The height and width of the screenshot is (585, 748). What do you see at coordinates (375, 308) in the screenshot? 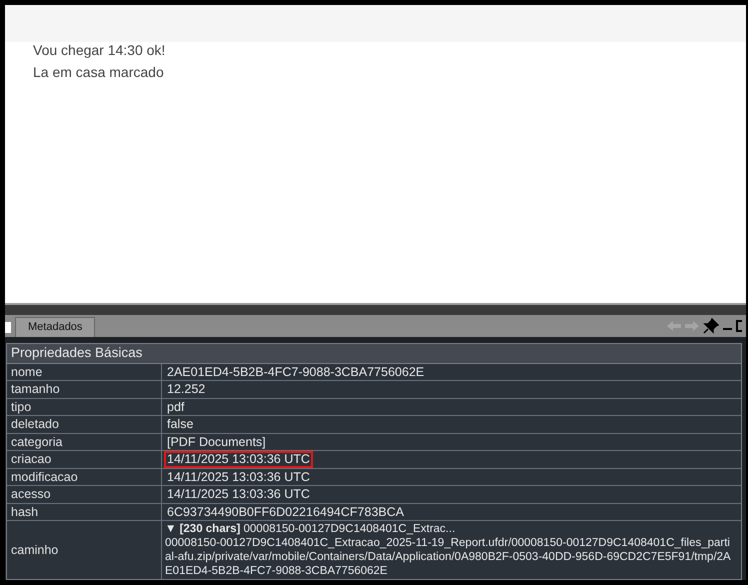
I see `splitter-bar` at bounding box center [375, 308].